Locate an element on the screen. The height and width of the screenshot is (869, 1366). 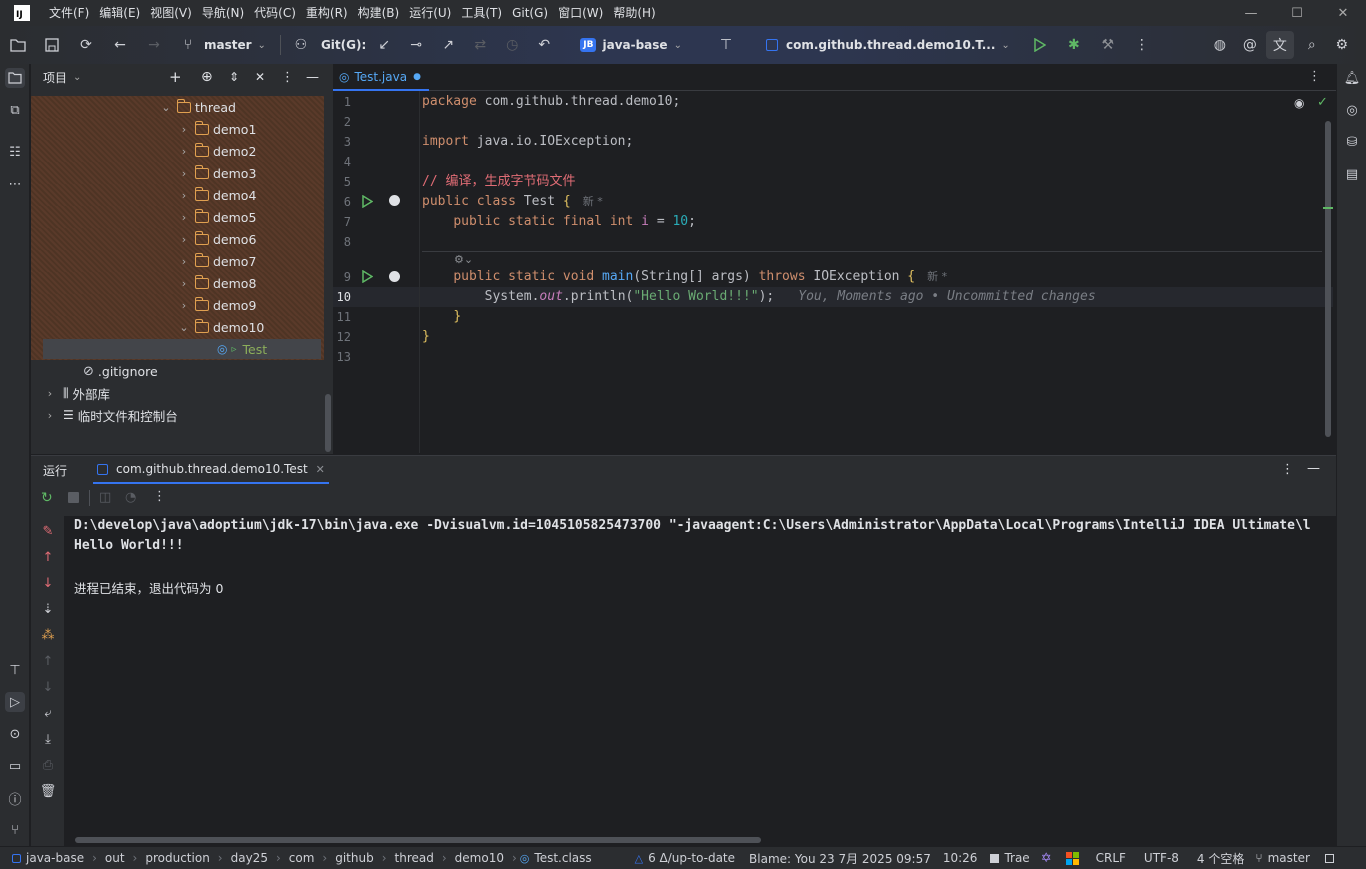
rerun-icon: ↻ is located at coordinates (47, 498).